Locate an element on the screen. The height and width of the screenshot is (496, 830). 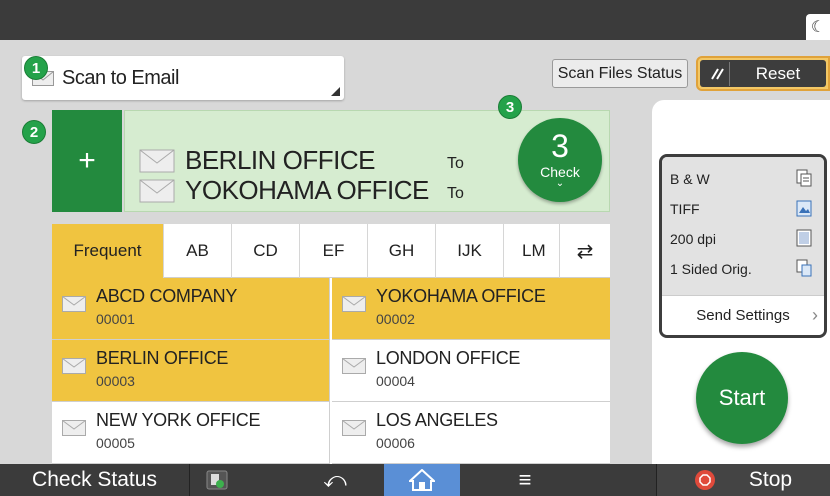
dropdown-corner-icon is located at coordinates (335, 91).